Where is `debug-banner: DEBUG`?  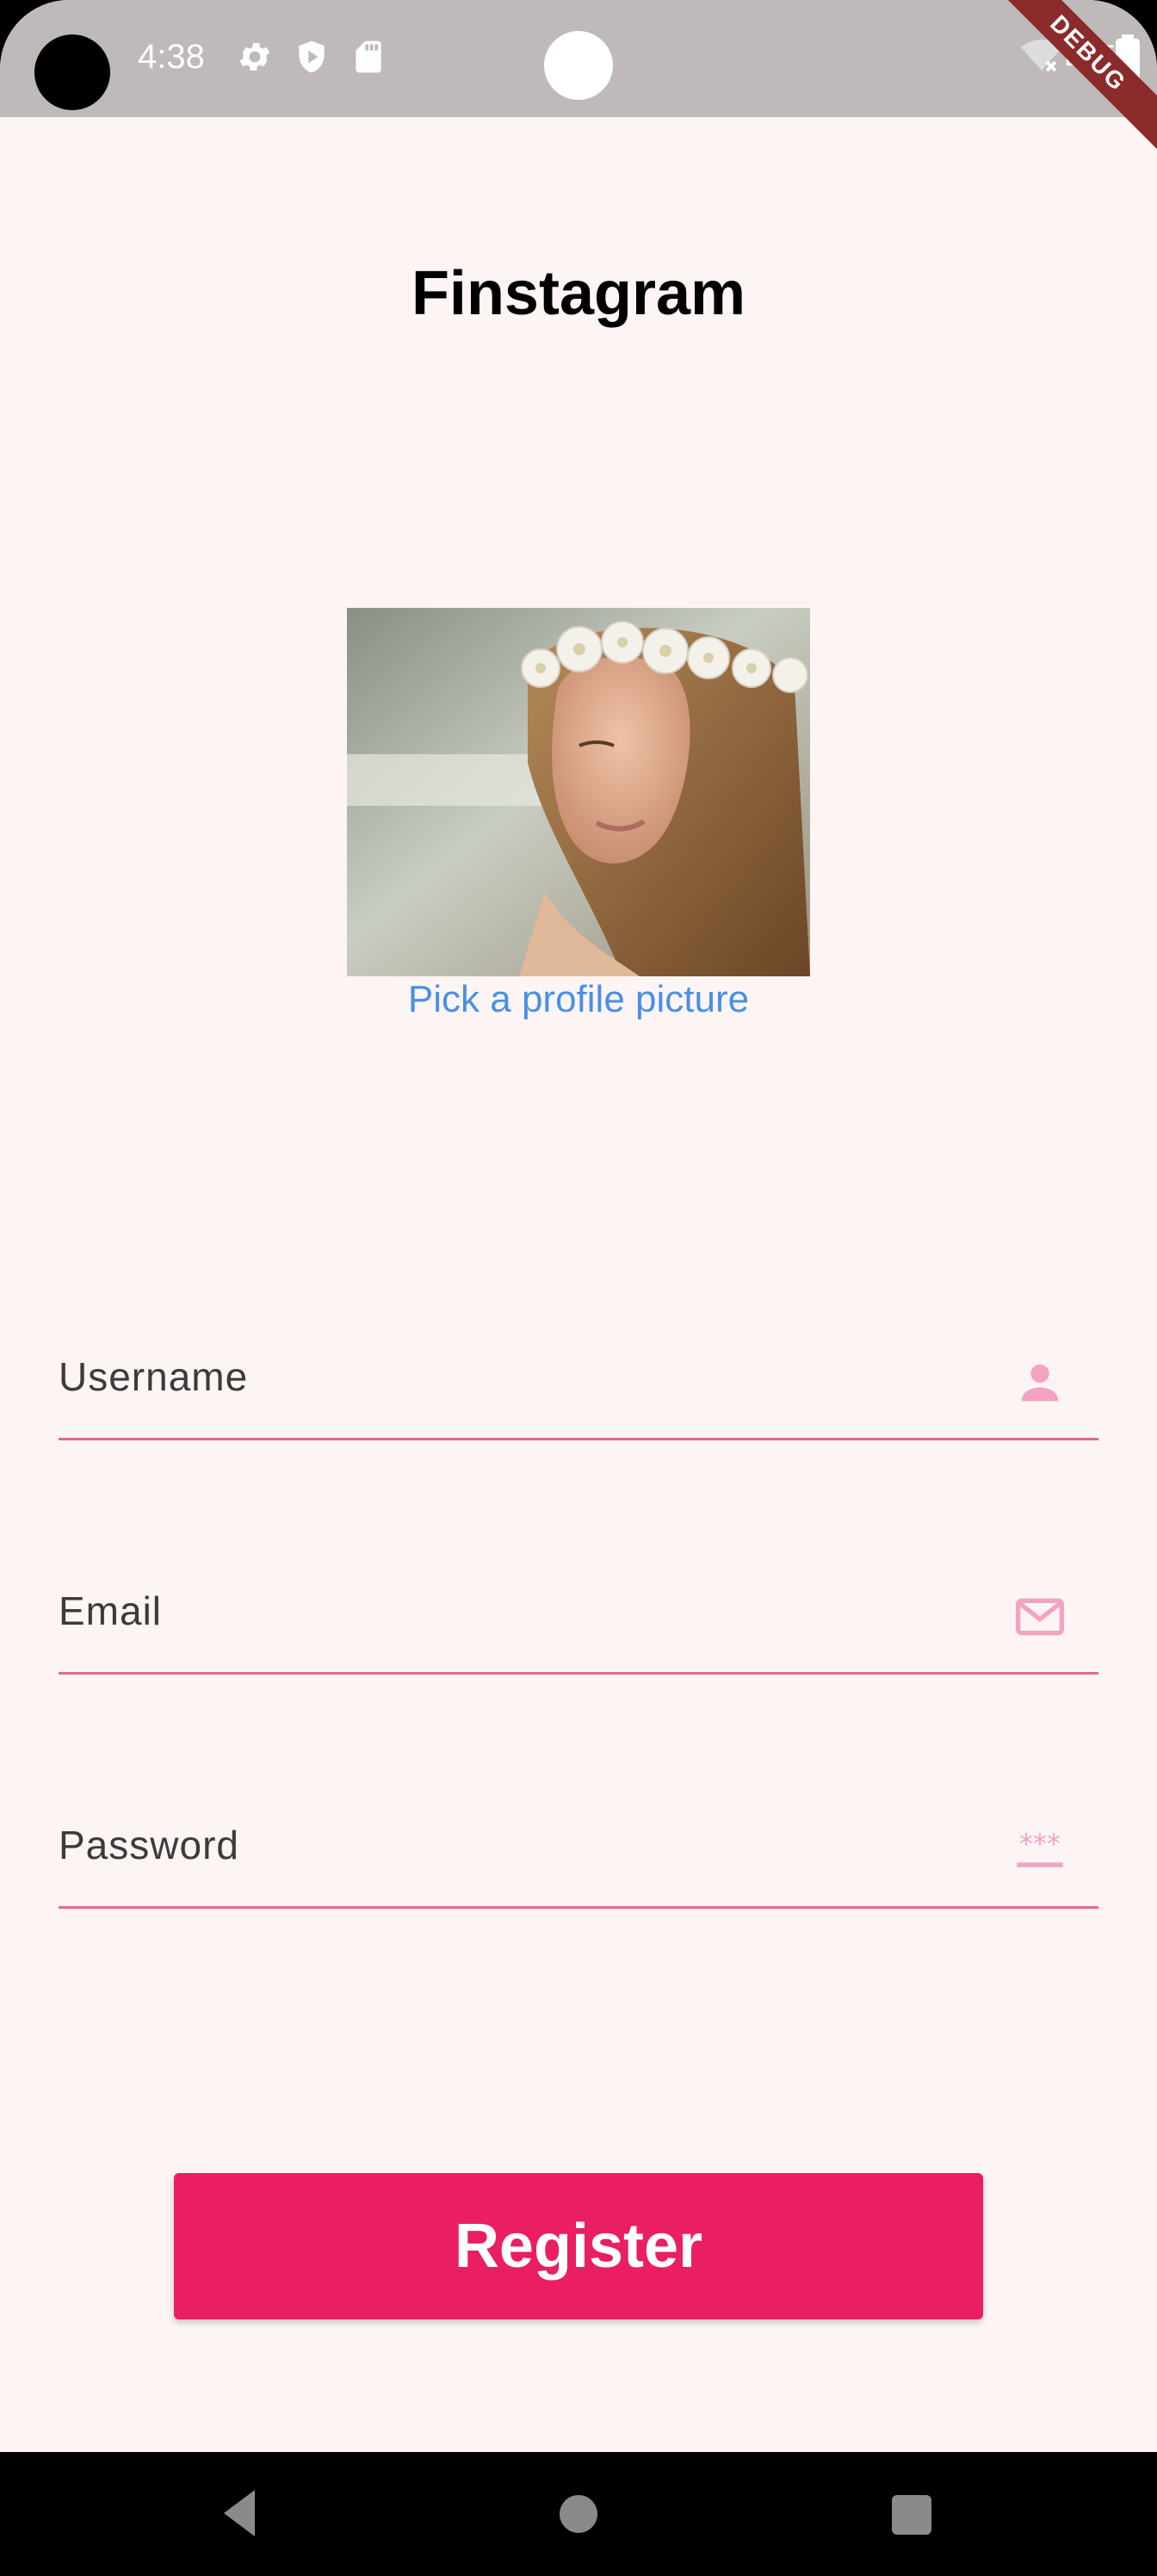
debug-banner: DEBUG is located at coordinates (1070, 79).